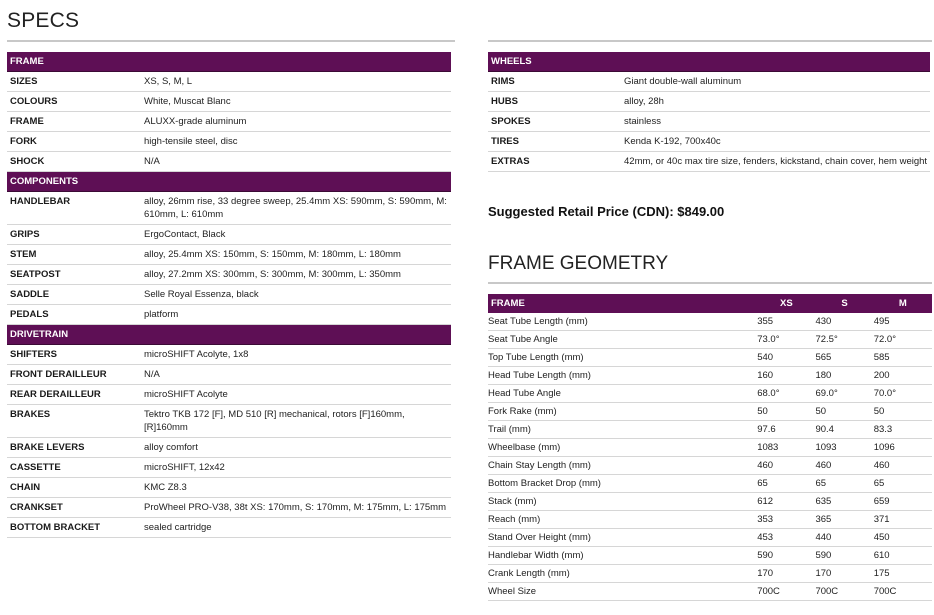 The height and width of the screenshot is (615, 934). I want to click on spec-value: sealed cartridge, so click(178, 527).